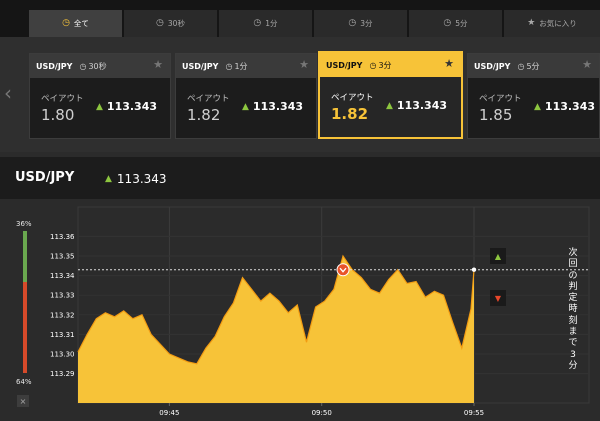  Describe the element at coordinates (573, 354) in the screenshot. I see `vertical-char: 3` at that location.